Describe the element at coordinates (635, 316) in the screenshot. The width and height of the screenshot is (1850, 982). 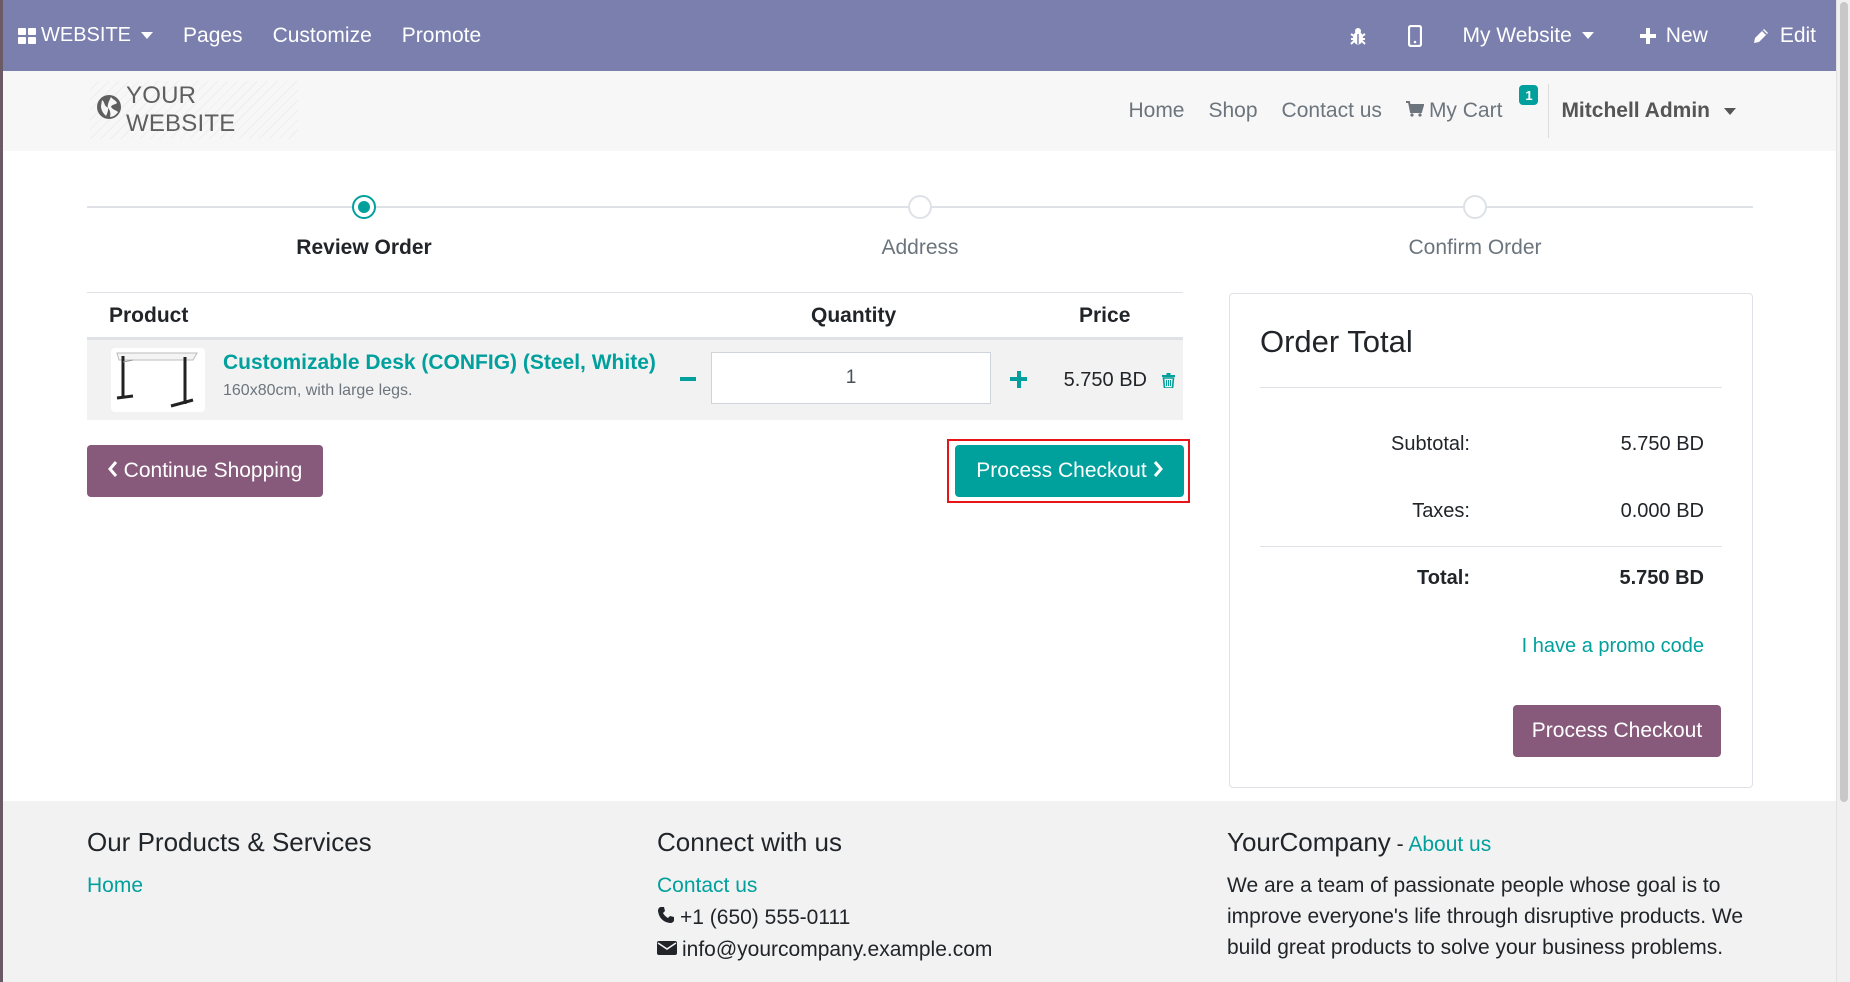
I see `cart-table-header: Product Quantity Price` at that location.